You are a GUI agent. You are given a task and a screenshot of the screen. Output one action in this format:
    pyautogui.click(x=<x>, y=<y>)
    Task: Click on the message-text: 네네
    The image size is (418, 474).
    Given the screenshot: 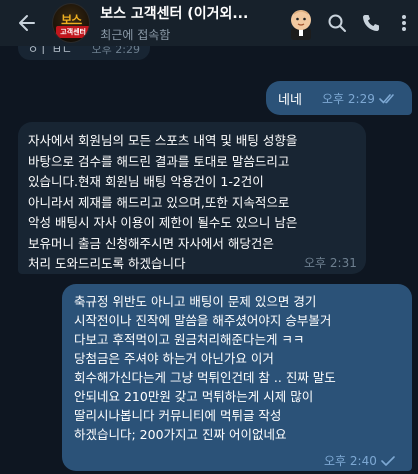 What is the action you would take?
    pyautogui.click(x=290, y=100)
    